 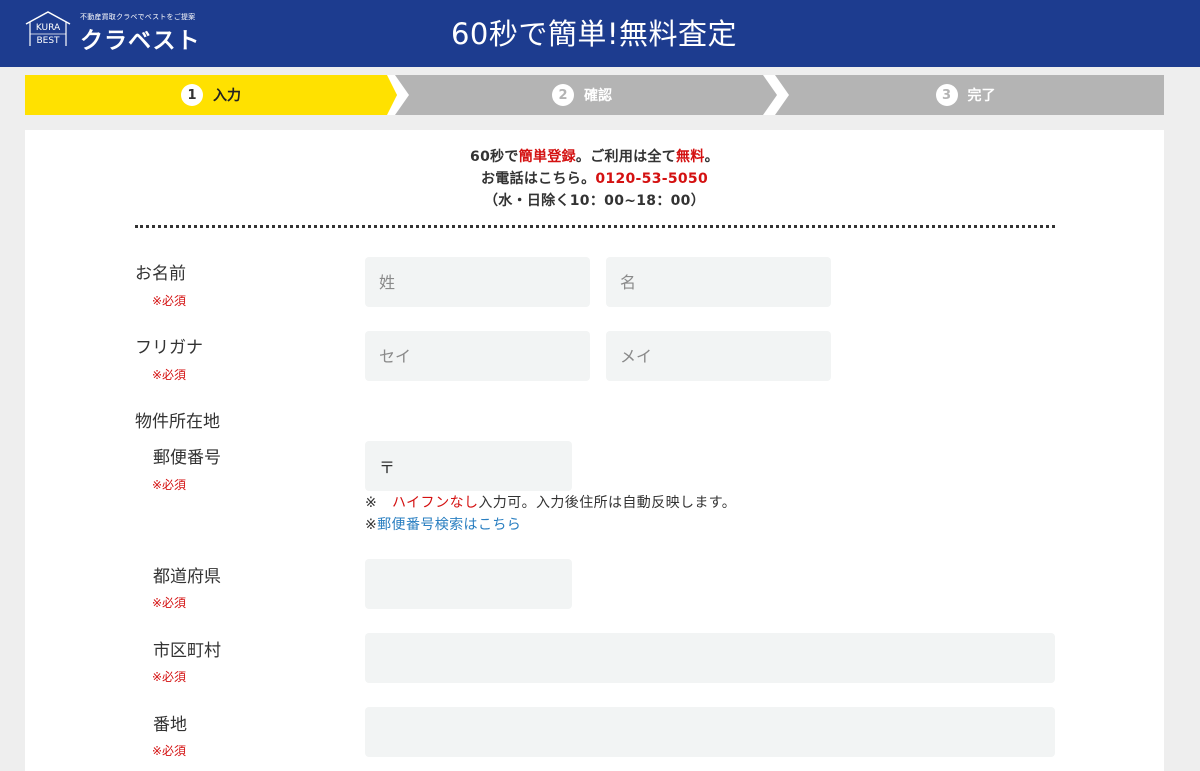 What do you see at coordinates (477, 282) in the screenshot?
I see `last-name-input` at bounding box center [477, 282].